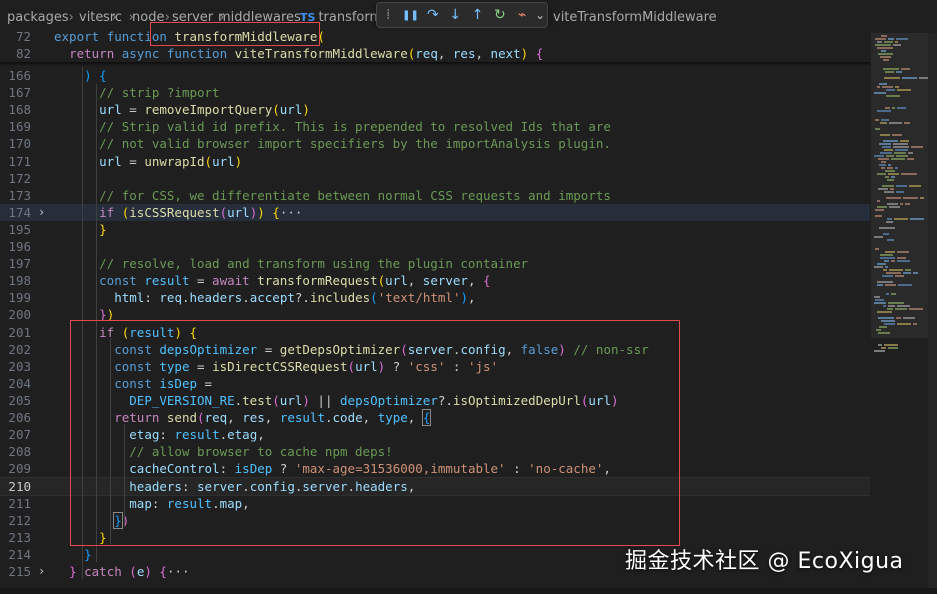  I want to click on pause-icon: ❚❚, so click(410, 15).